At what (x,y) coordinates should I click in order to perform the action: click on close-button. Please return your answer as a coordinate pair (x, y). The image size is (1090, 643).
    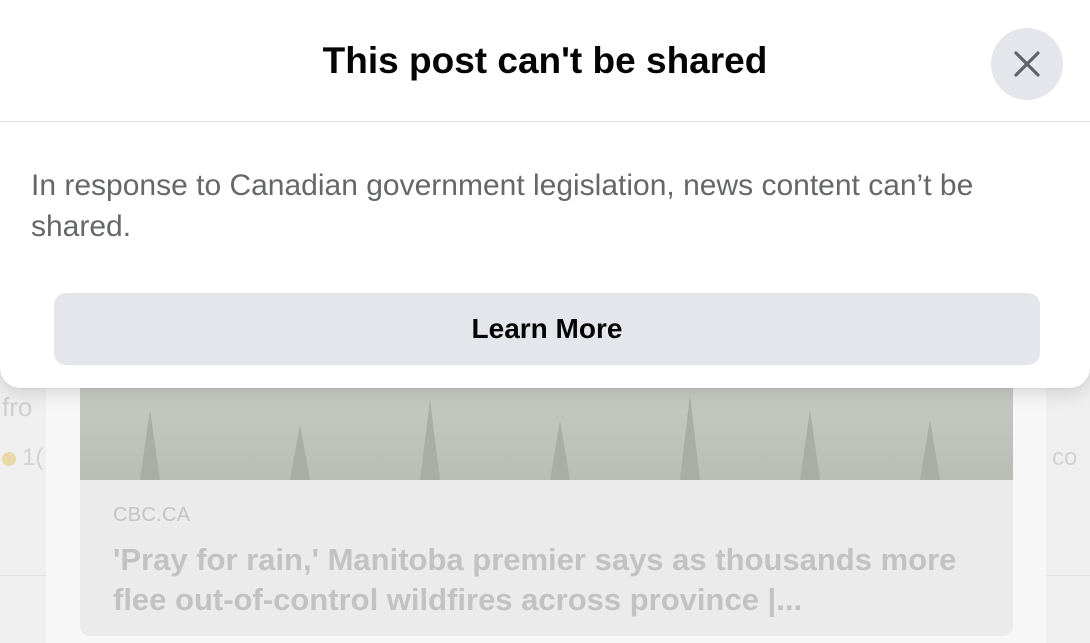
    Looking at the image, I should click on (1027, 64).